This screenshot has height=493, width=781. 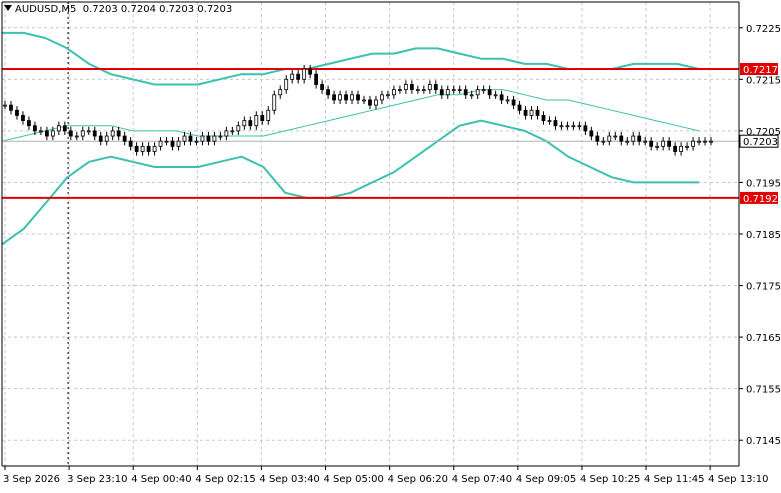 I want to click on y-tick-label: 0.7225, so click(x=763, y=29).